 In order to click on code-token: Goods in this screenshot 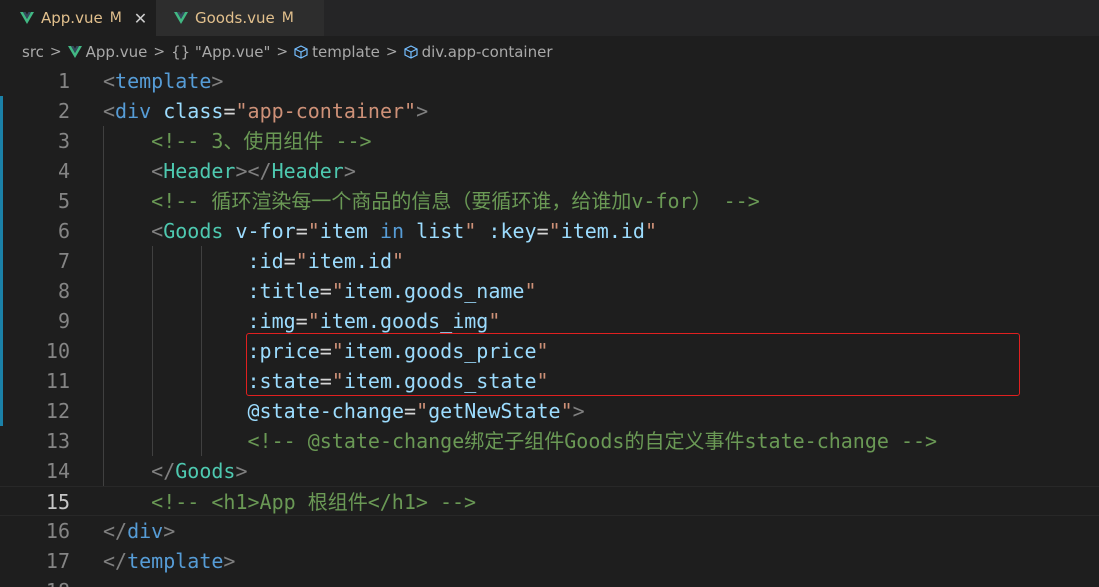, I will do `click(205, 471)`.